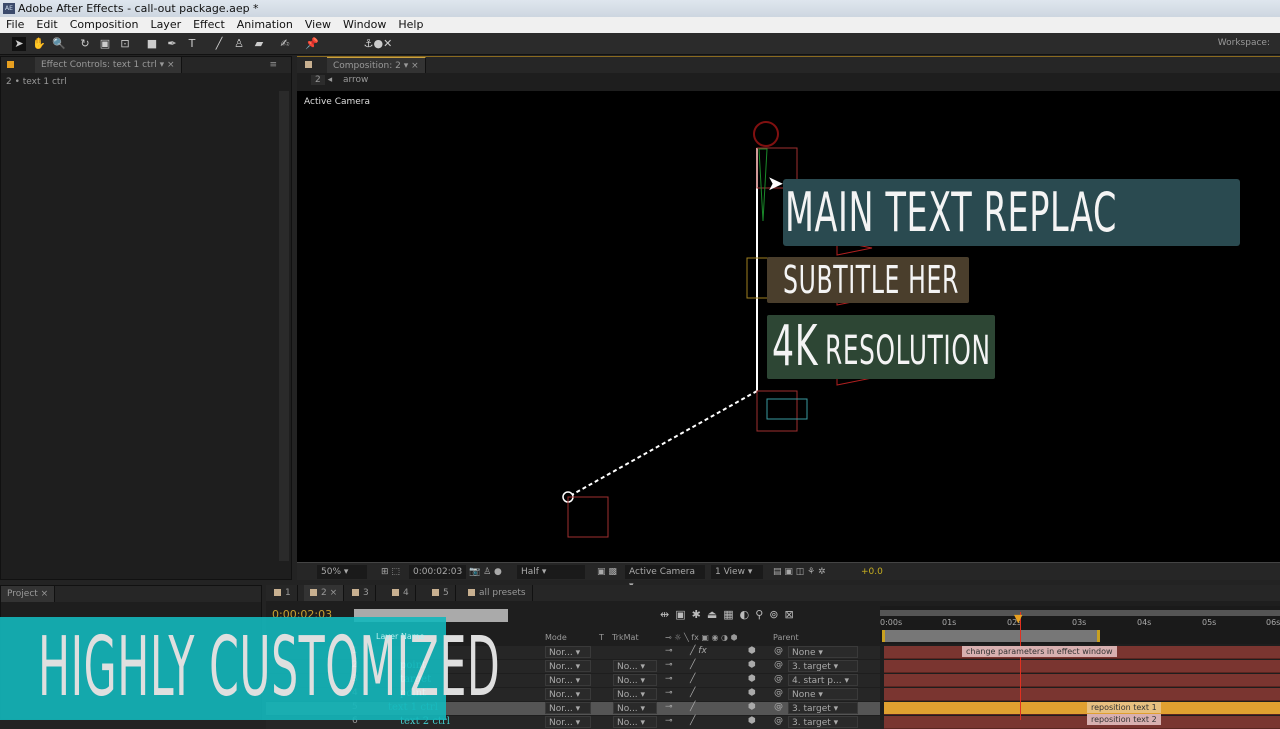 Image resolution: width=1280 pixels, height=729 pixels. I want to click on menu-file: File, so click(15, 25).